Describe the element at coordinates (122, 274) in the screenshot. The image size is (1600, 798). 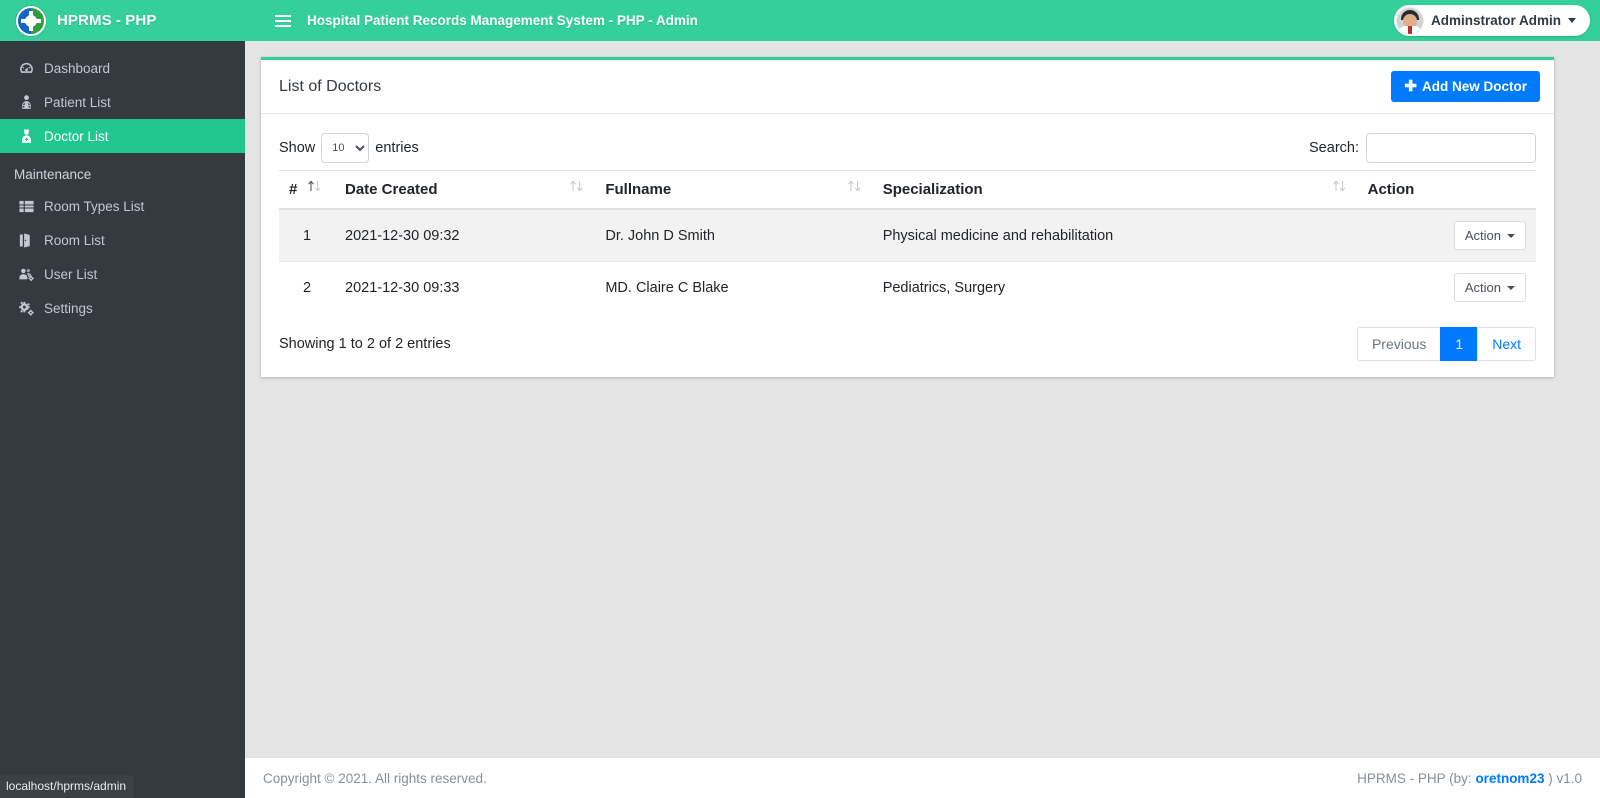
I see `sidebar-item-user-list: User List` at that location.